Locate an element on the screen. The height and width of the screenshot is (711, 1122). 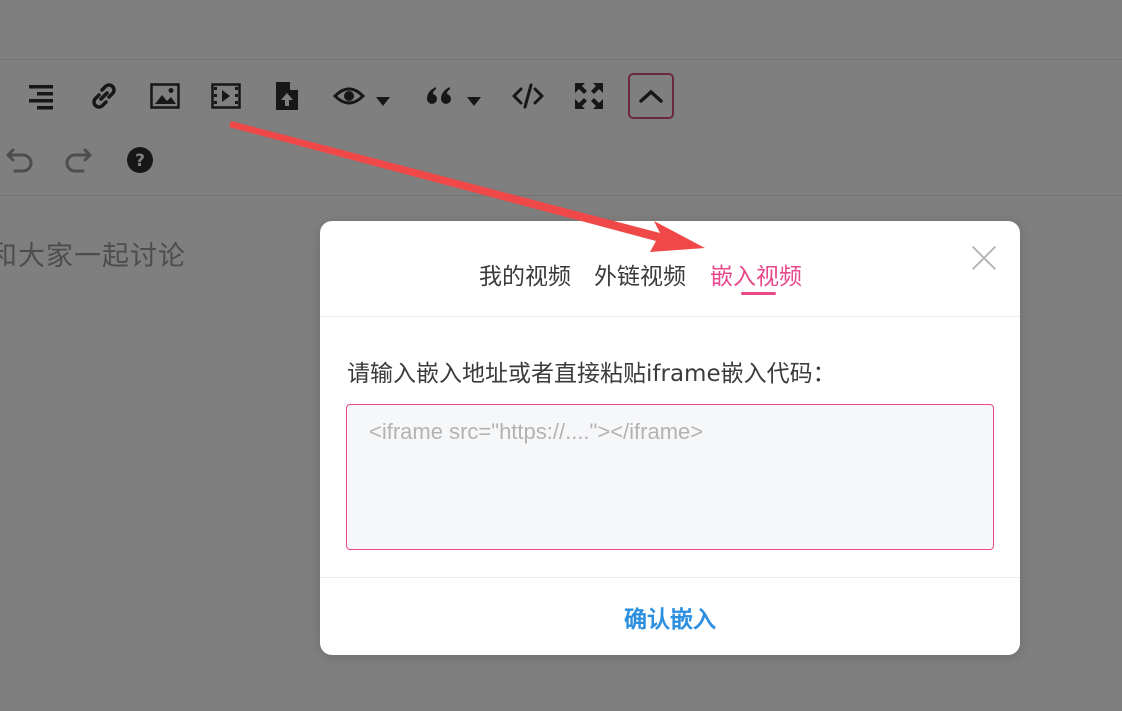
confirm-embed-button: 确认嵌入 is located at coordinates (670, 617).